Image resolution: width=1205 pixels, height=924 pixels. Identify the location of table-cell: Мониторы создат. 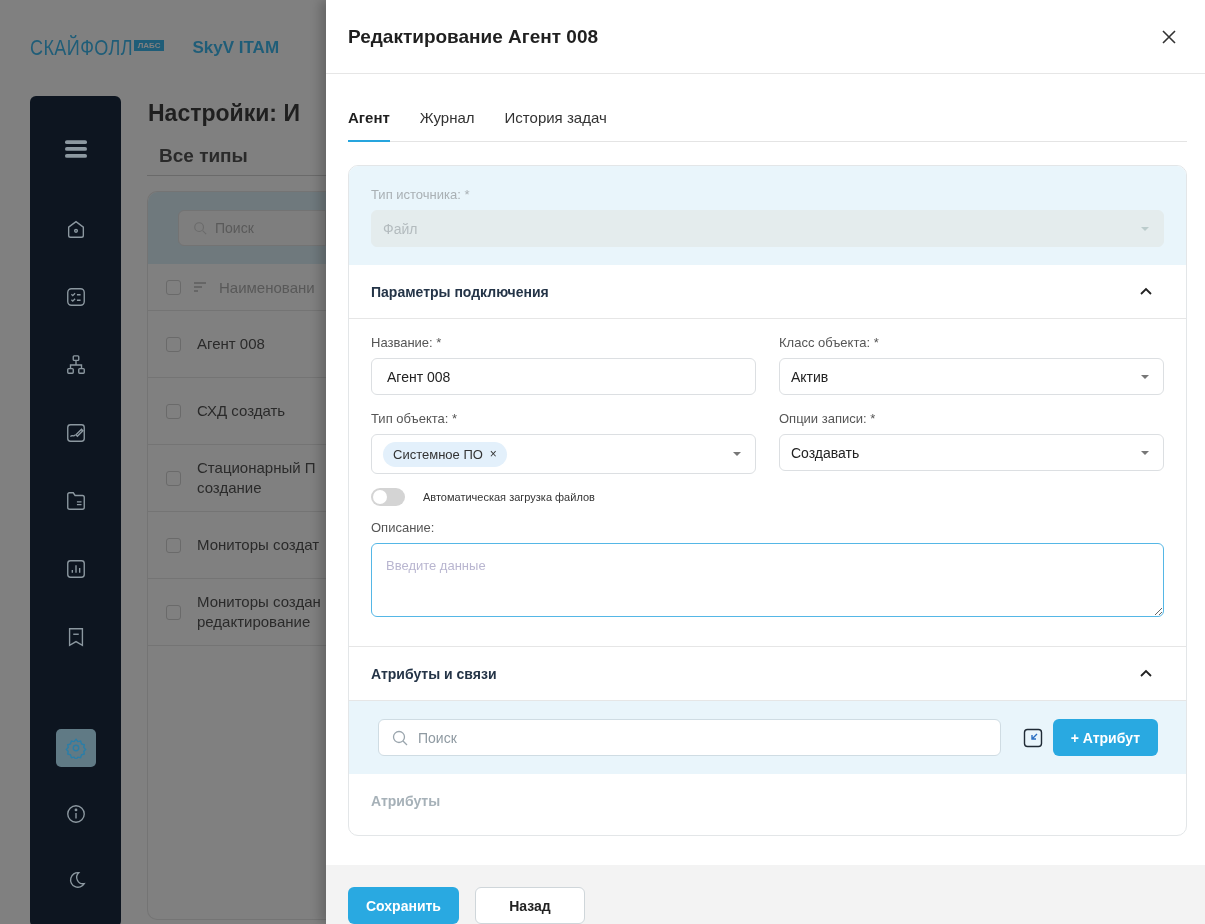
(258, 545).